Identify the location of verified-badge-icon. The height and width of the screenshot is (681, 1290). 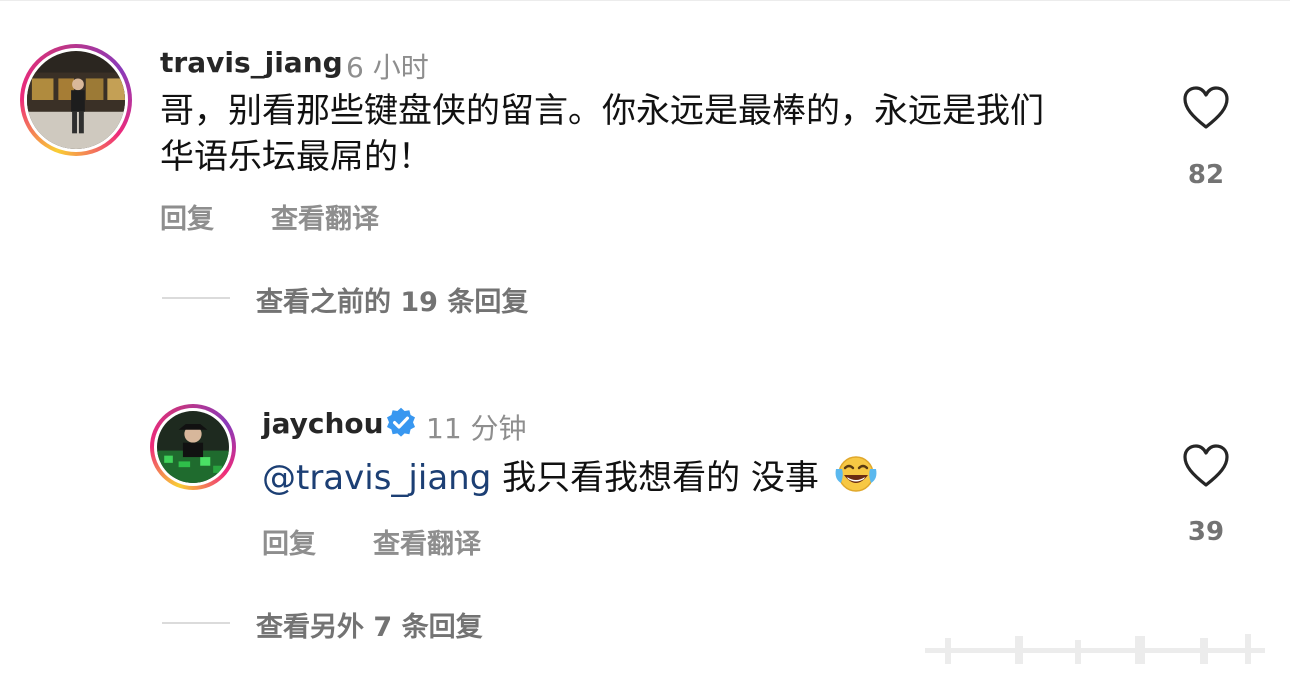
(401, 422).